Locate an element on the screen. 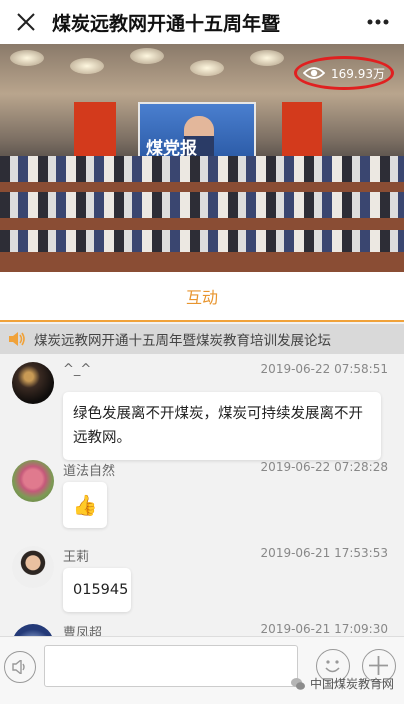 This screenshot has height=704, width=404. chat-message: 王莉 2019-06-21 17:53:53 015945 is located at coordinates (202, 581).